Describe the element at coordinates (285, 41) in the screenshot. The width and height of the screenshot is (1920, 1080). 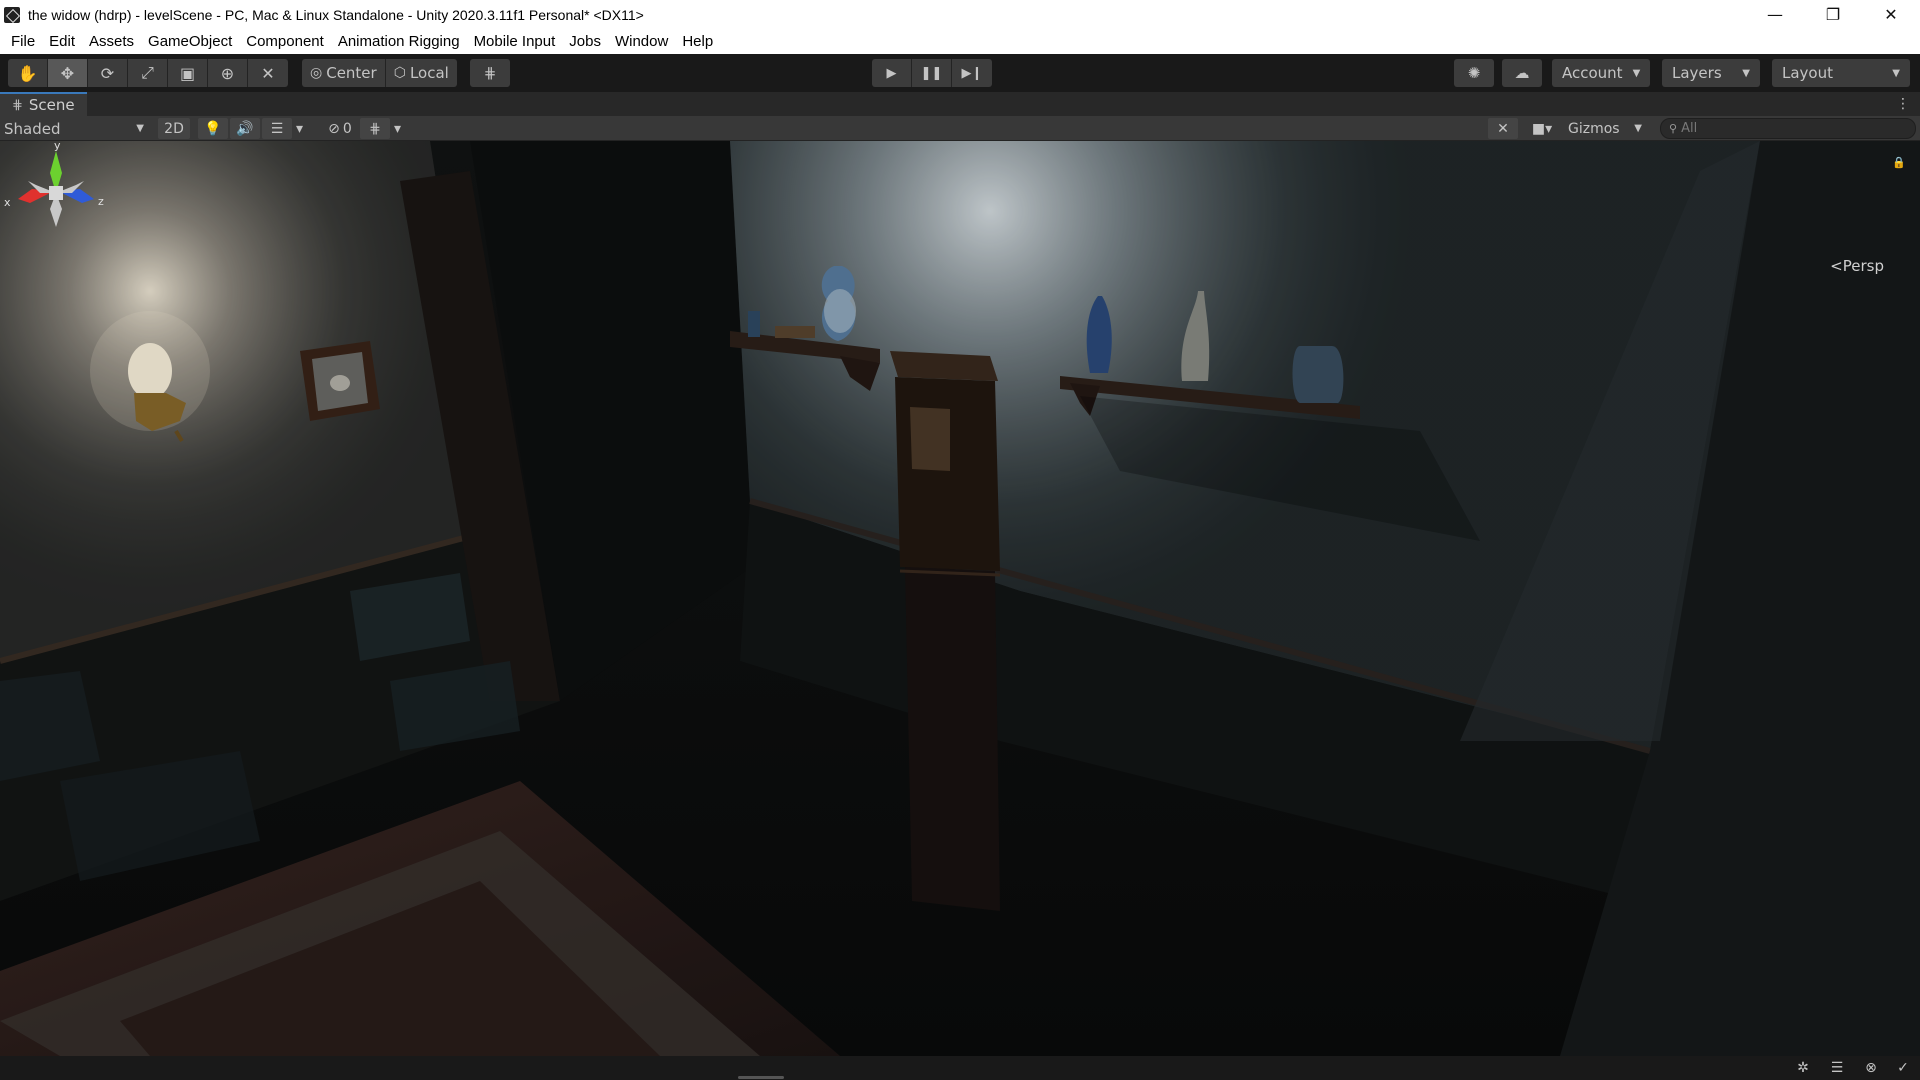
I see `menu-component: Component` at that location.